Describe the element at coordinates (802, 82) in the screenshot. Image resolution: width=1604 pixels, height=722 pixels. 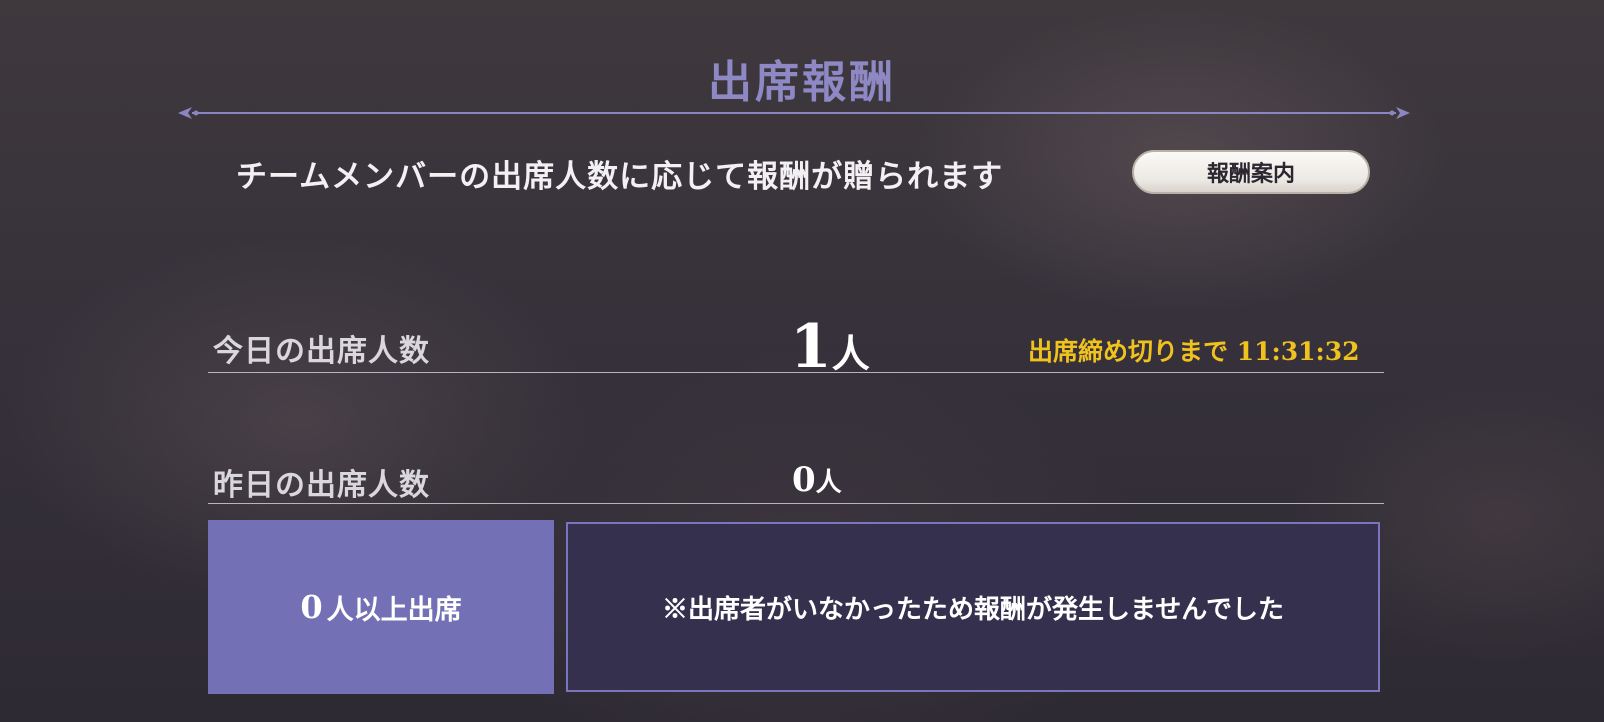
I see `page-title: 出席報酬` at that location.